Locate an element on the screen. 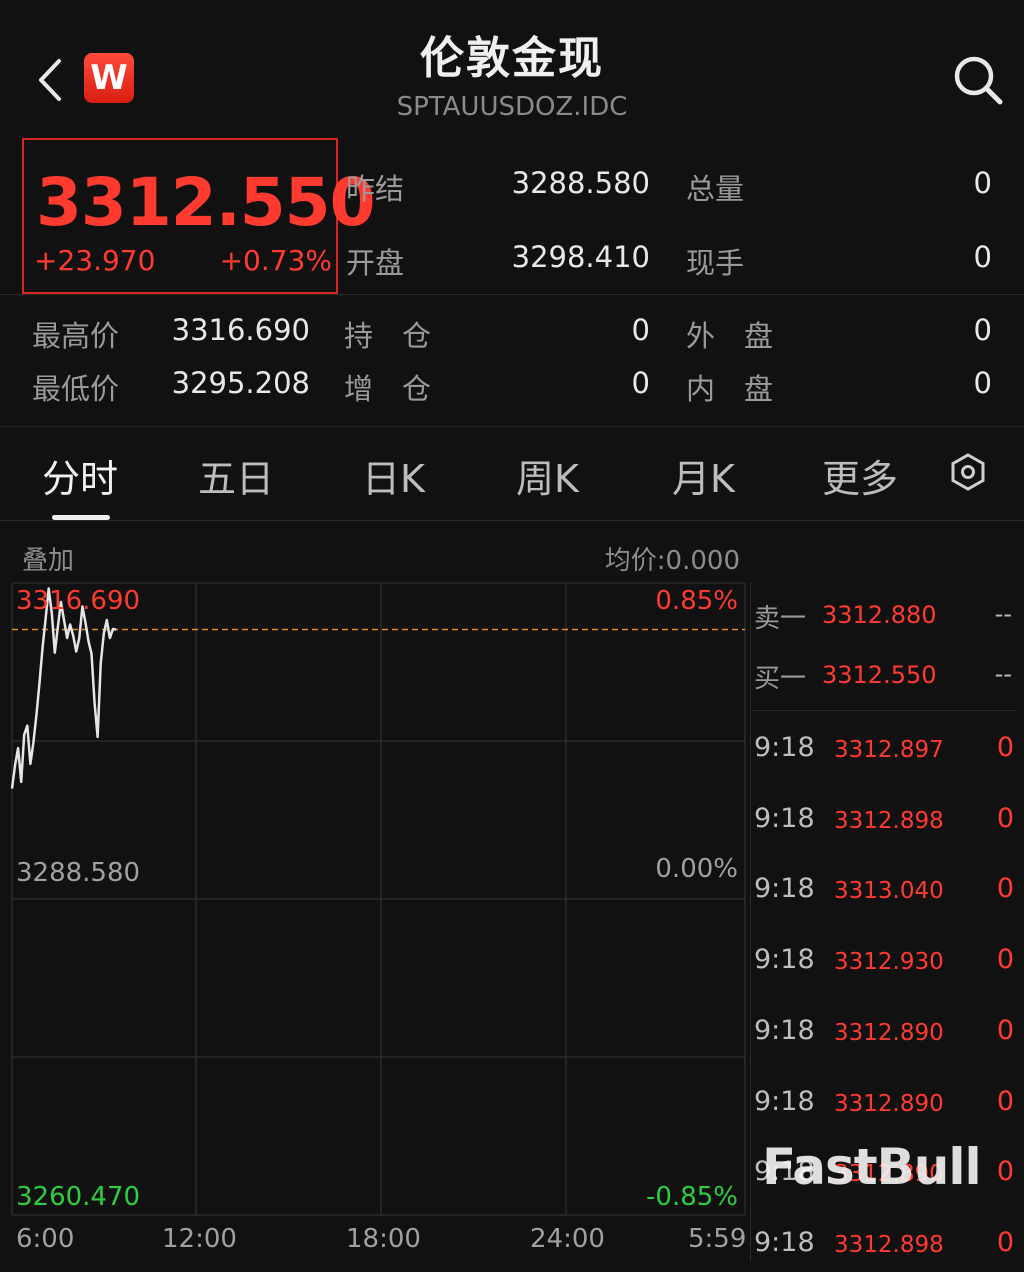  exchange-badge: W is located at coordinates (109, 78).